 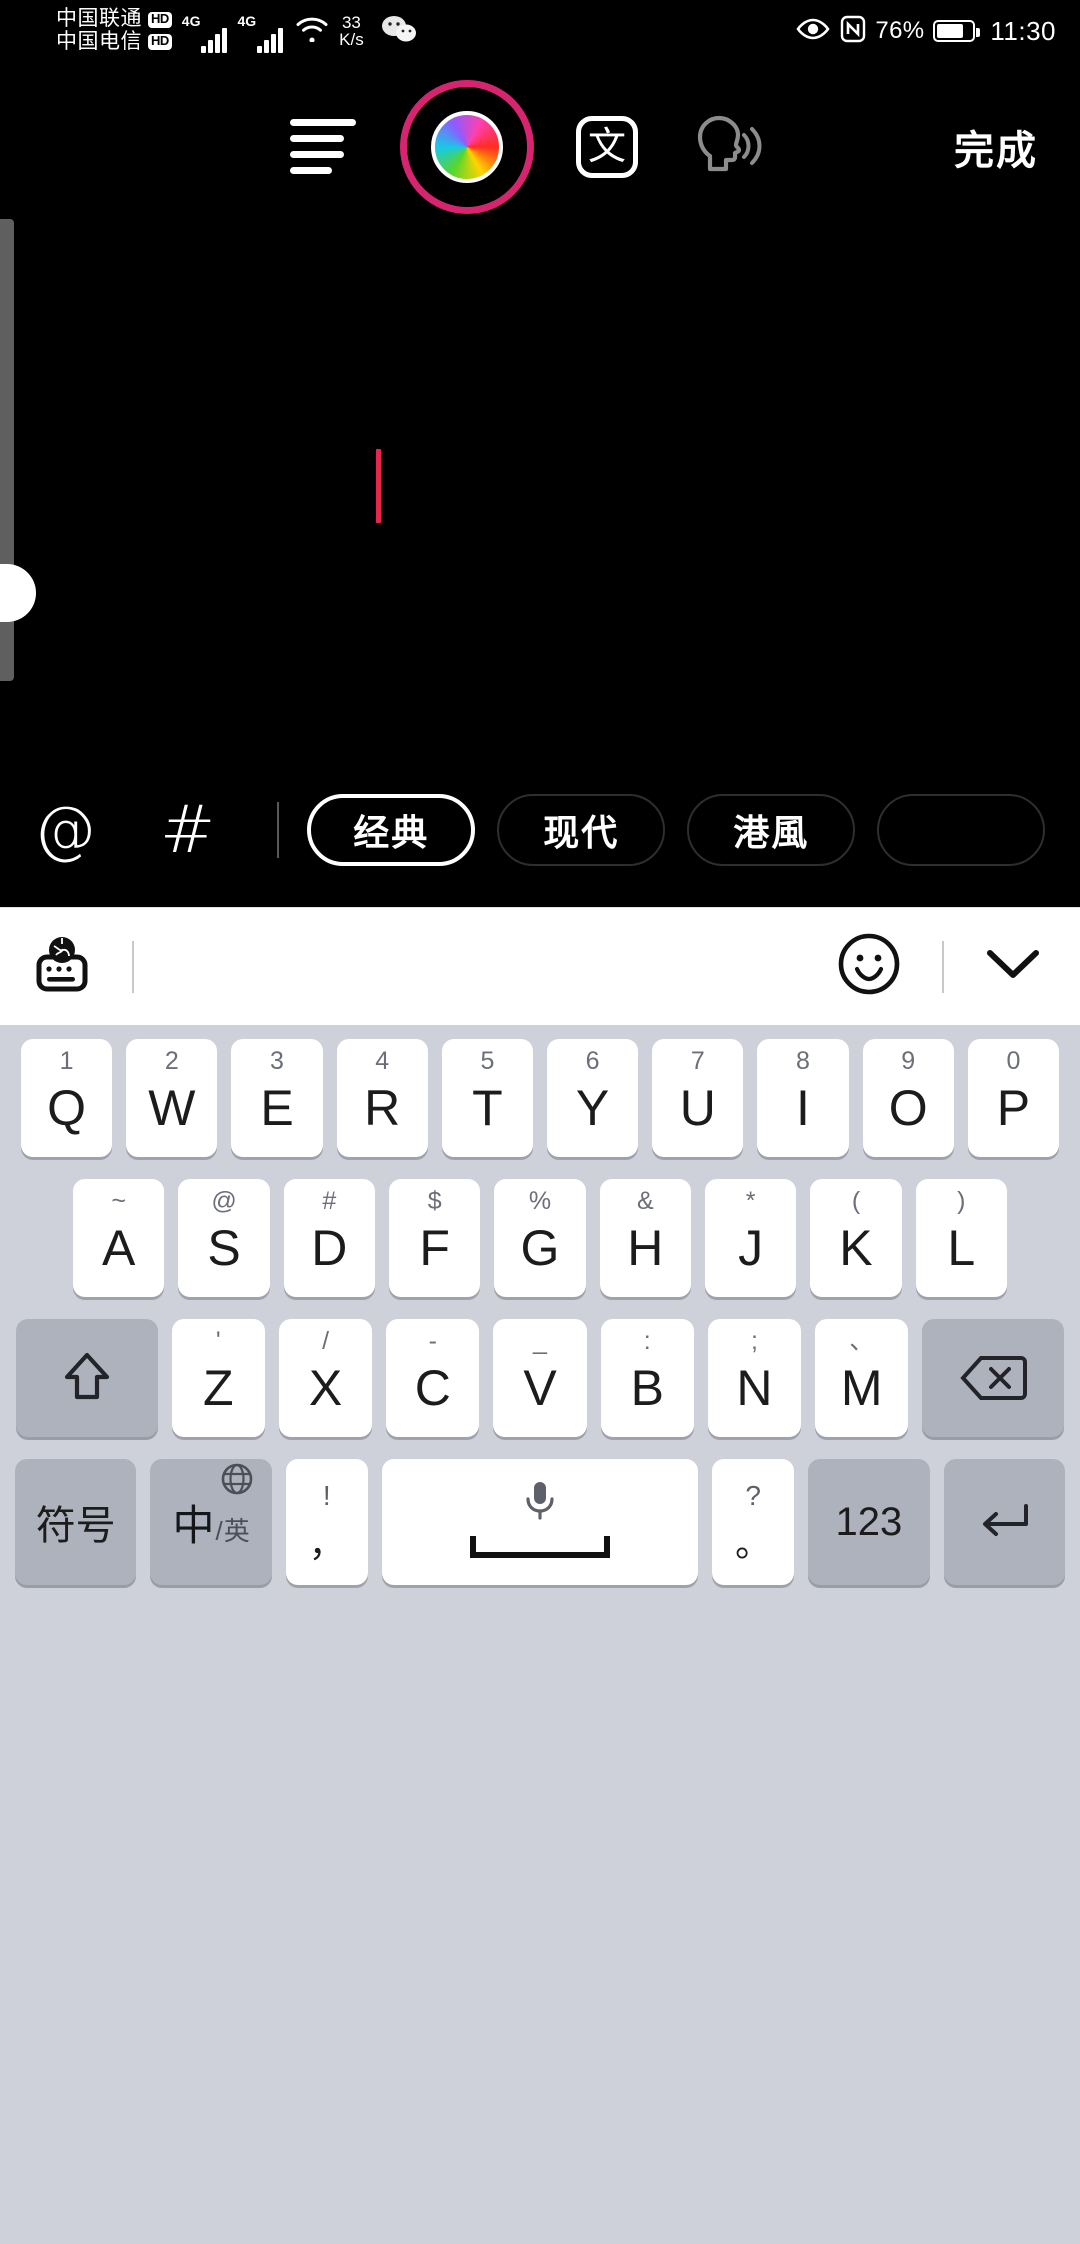 I want to click on network-type-2: 4G, so click(x=247, y=21).